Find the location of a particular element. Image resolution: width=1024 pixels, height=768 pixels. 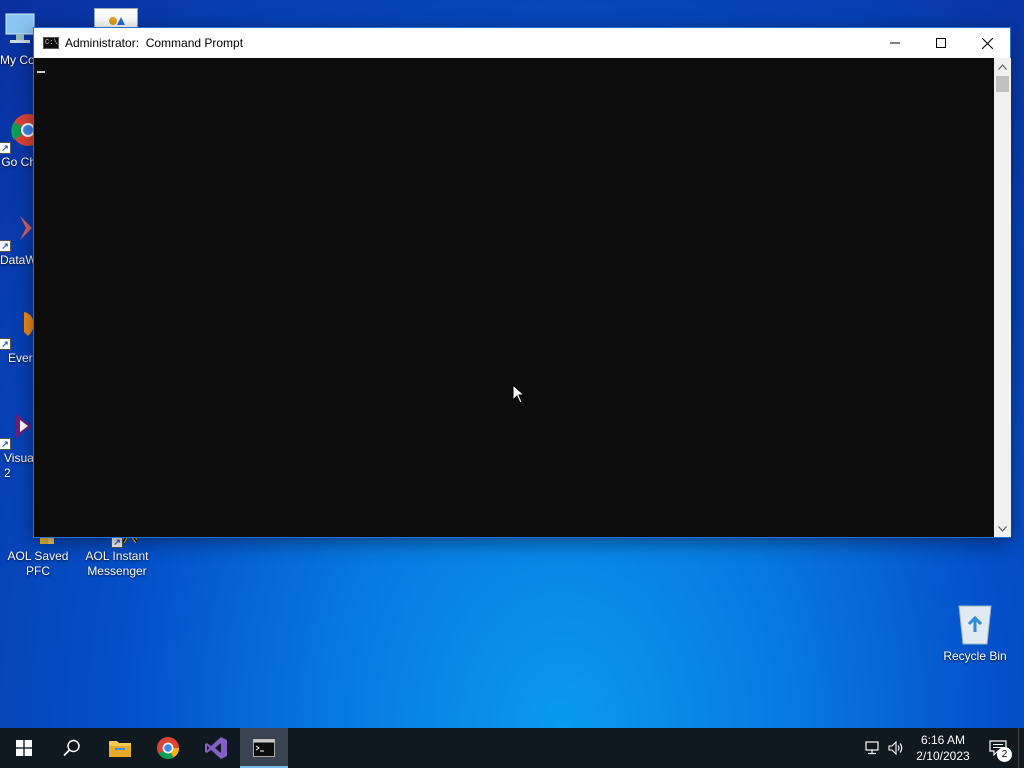

taskbar-clock: 6:16 AM 2/10/2023 is located at coordinates (943, 748).